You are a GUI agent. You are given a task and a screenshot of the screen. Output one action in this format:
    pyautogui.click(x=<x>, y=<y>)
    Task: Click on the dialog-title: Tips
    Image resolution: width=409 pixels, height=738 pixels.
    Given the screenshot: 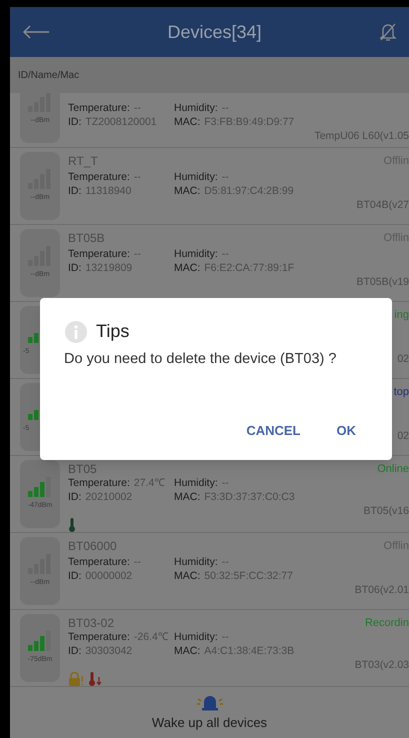 What is the action you would take?
    pyautogui.click(x=113, y=331)
    